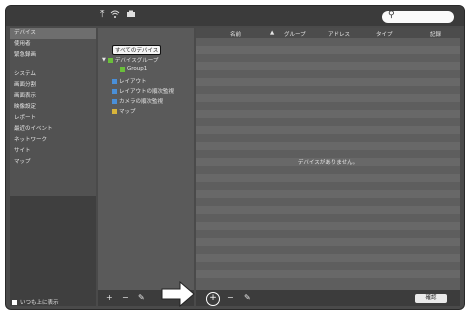 Image resolution: width=468 pixels, height=313 pixels. I want to click on grid-icon, so click(114, 81).